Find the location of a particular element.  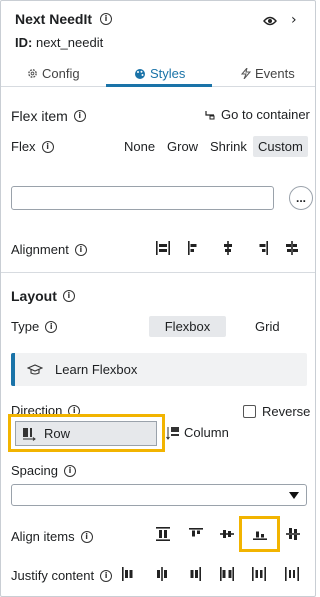

align-self-start-icon is located at coordinates (194, 248).